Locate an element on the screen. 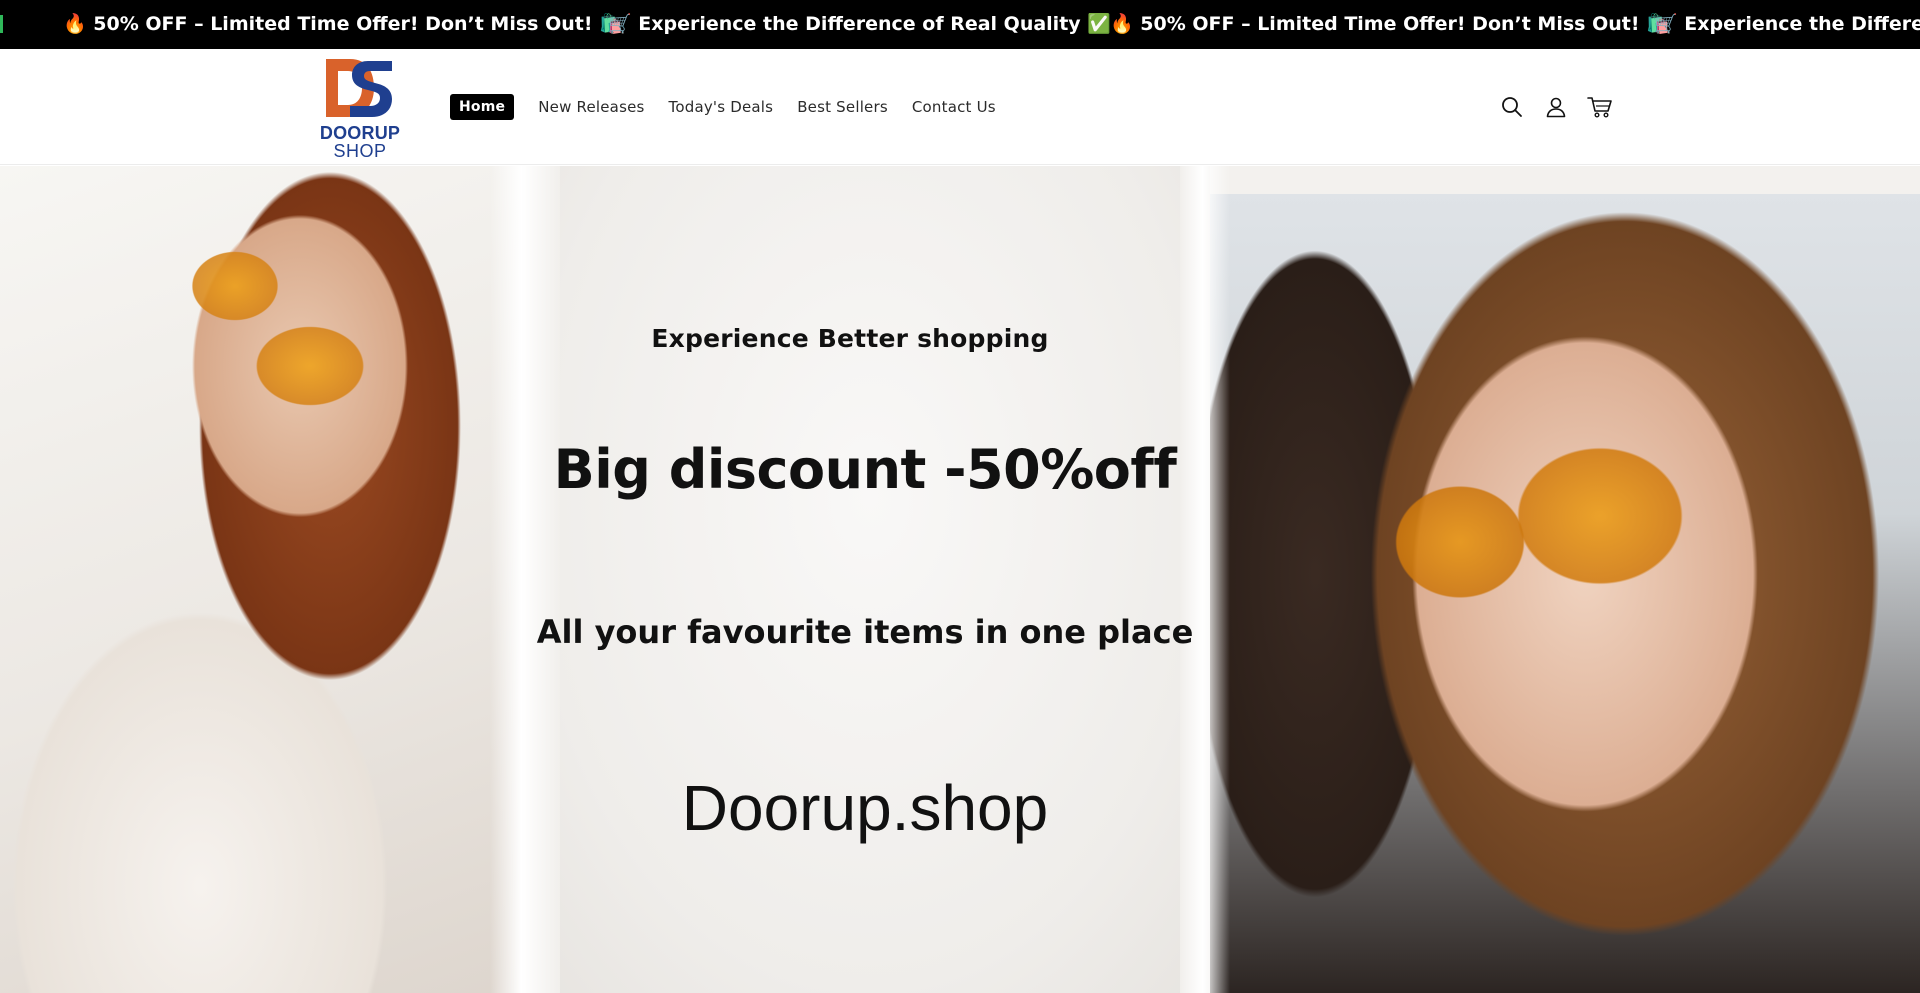 The width and height of the screenshot is (1920, 993). search-icon is located at coordinates (1512, 107).